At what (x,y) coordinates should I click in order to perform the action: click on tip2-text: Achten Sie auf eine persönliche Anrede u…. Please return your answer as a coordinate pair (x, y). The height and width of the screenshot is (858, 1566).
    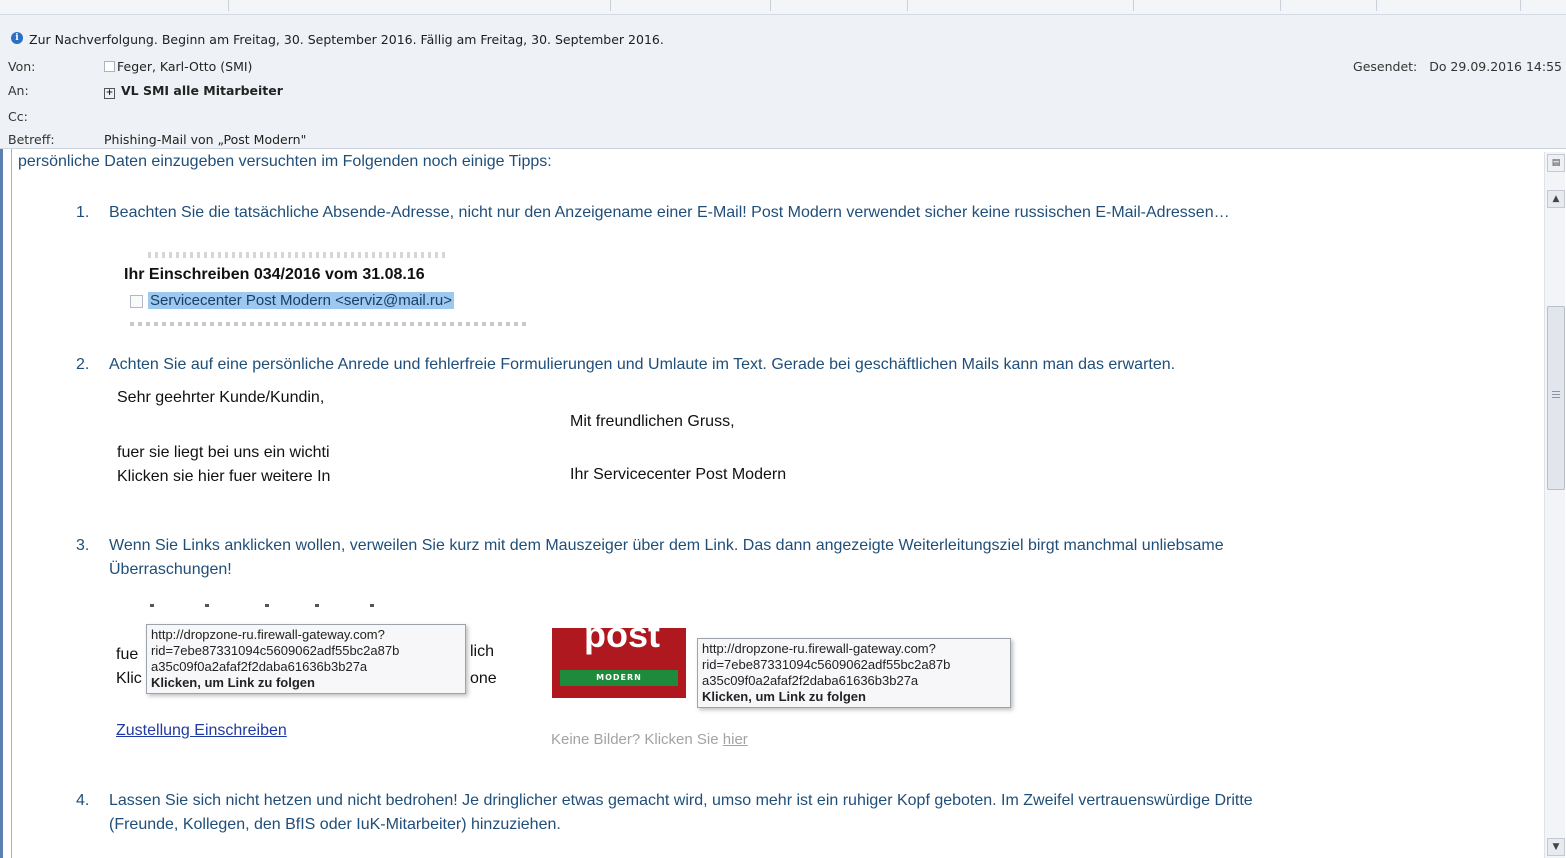
    Looking at the image, I should click on (642, 364).